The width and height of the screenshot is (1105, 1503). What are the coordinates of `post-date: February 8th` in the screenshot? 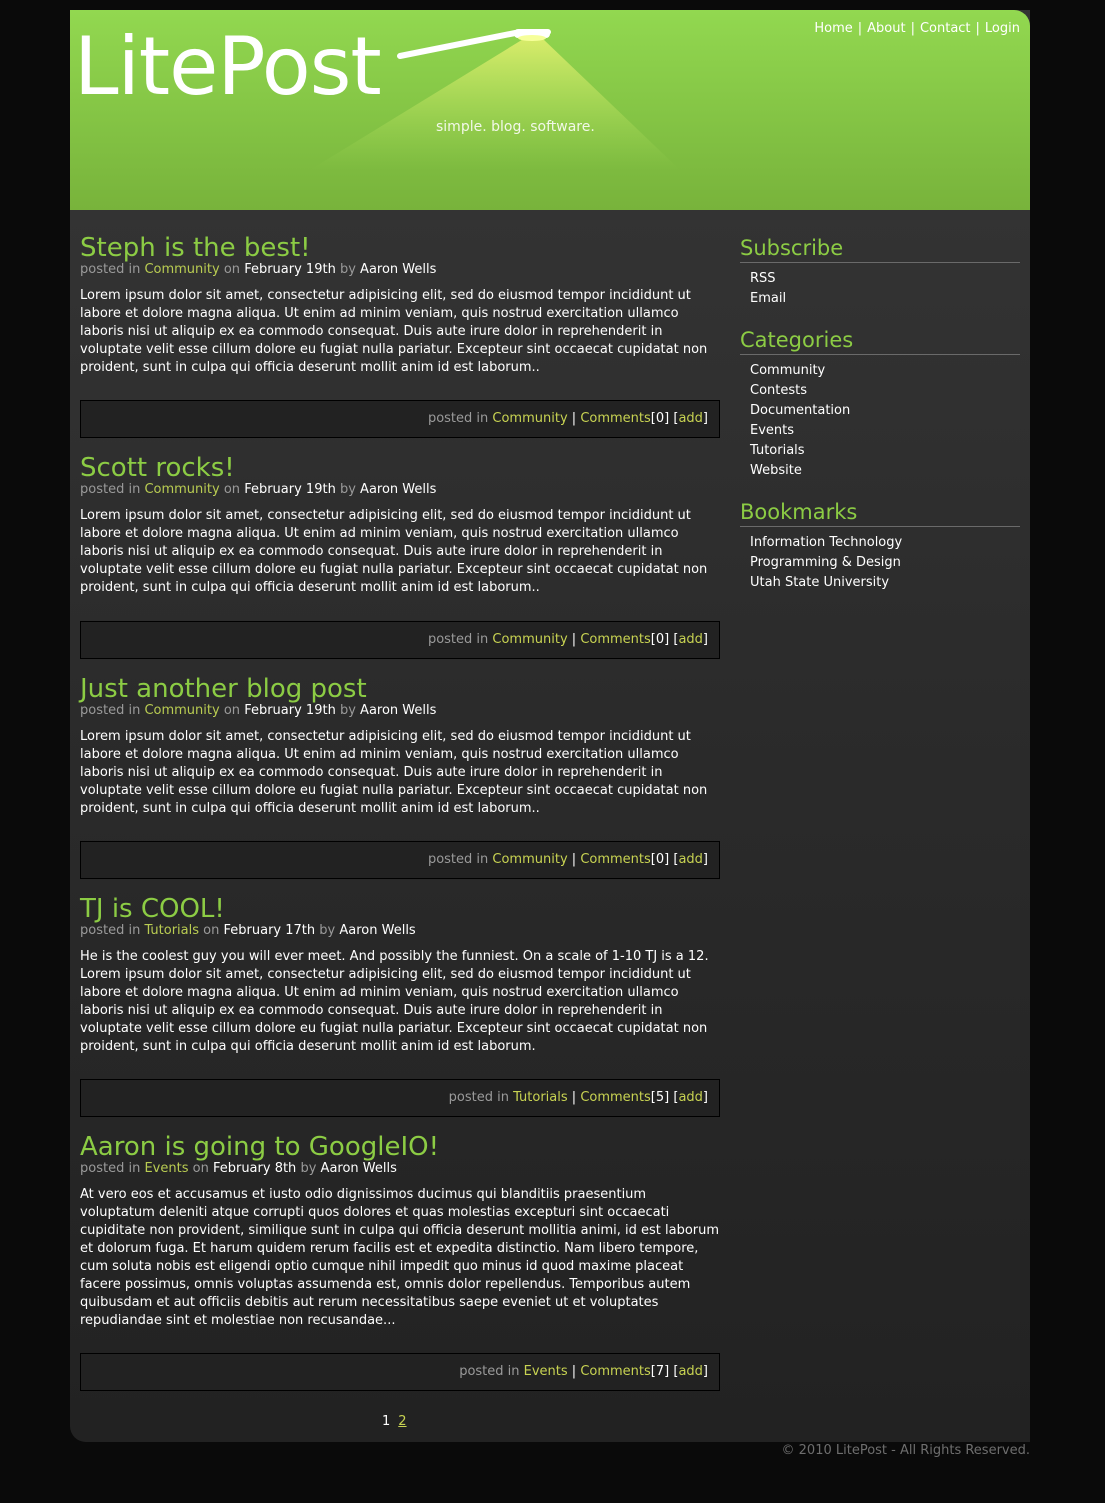 It's located at (254, 1168).